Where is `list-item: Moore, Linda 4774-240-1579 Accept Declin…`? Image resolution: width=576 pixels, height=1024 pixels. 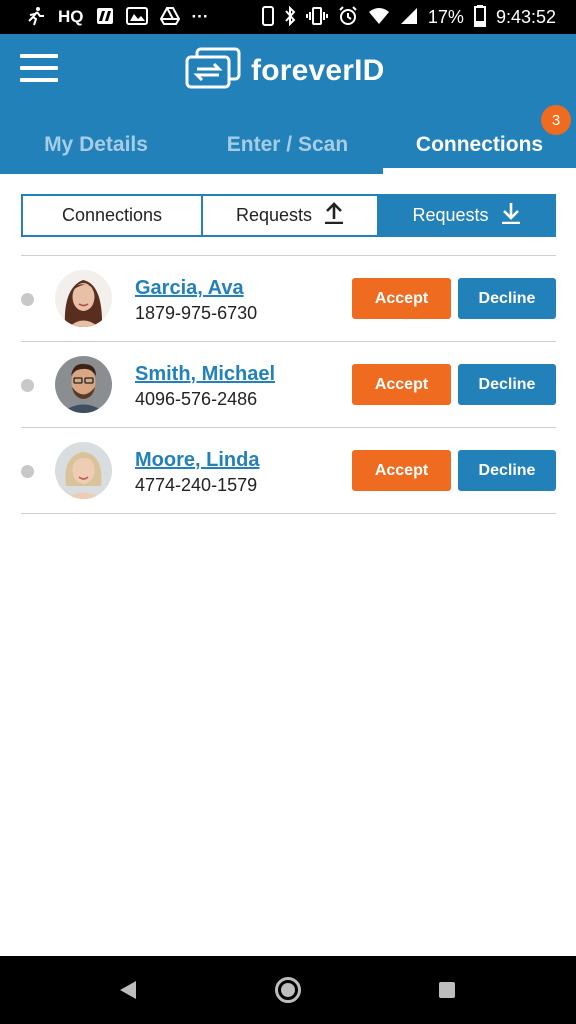
list-item: Moore, Linda 4774-240-1579 Accept Declin… is located at coordinates (288, 470).